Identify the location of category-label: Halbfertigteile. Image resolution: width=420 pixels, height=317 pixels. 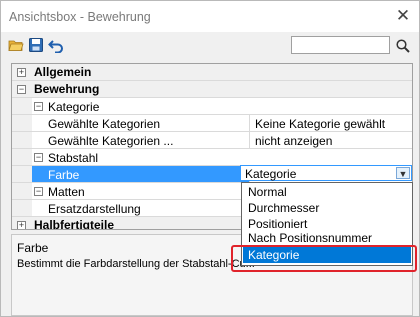
(74, 224).